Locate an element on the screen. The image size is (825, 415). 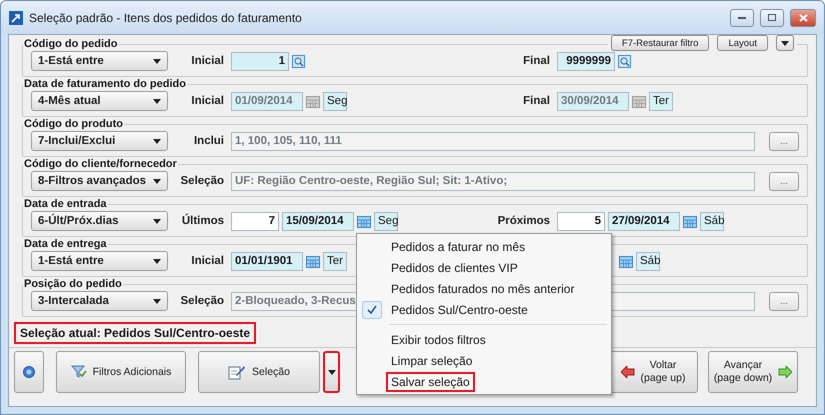
current-selection: Seleção atual: Pedidos Sul/Centro-oeste is located at coordinates (135, 333).